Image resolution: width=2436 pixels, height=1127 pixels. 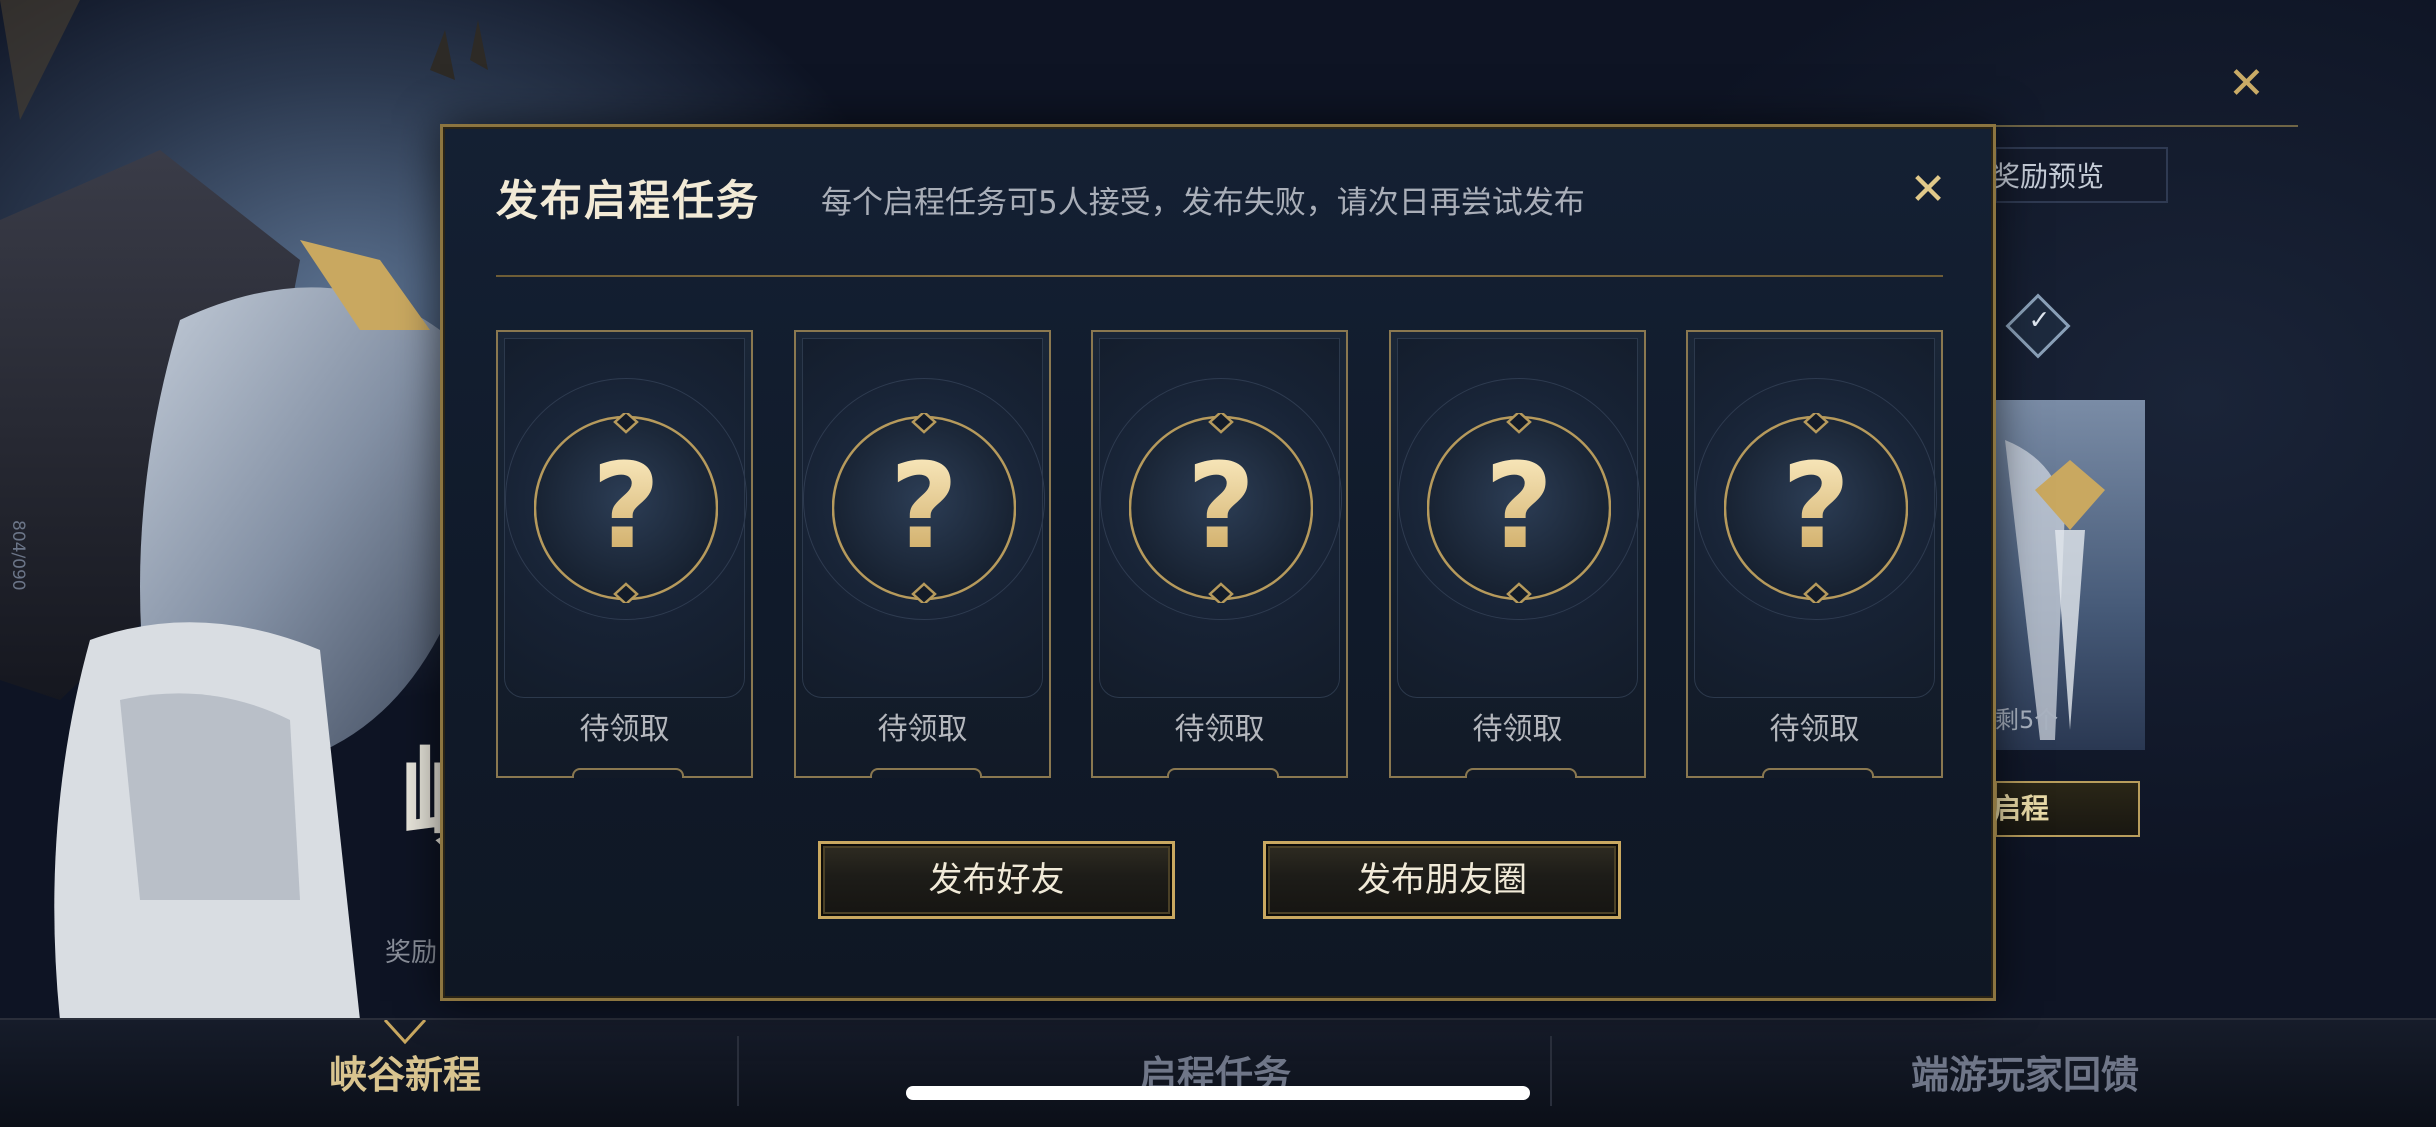 I want to click on reward-preview-label: 奖励预览, so click(x=2048, y=176).